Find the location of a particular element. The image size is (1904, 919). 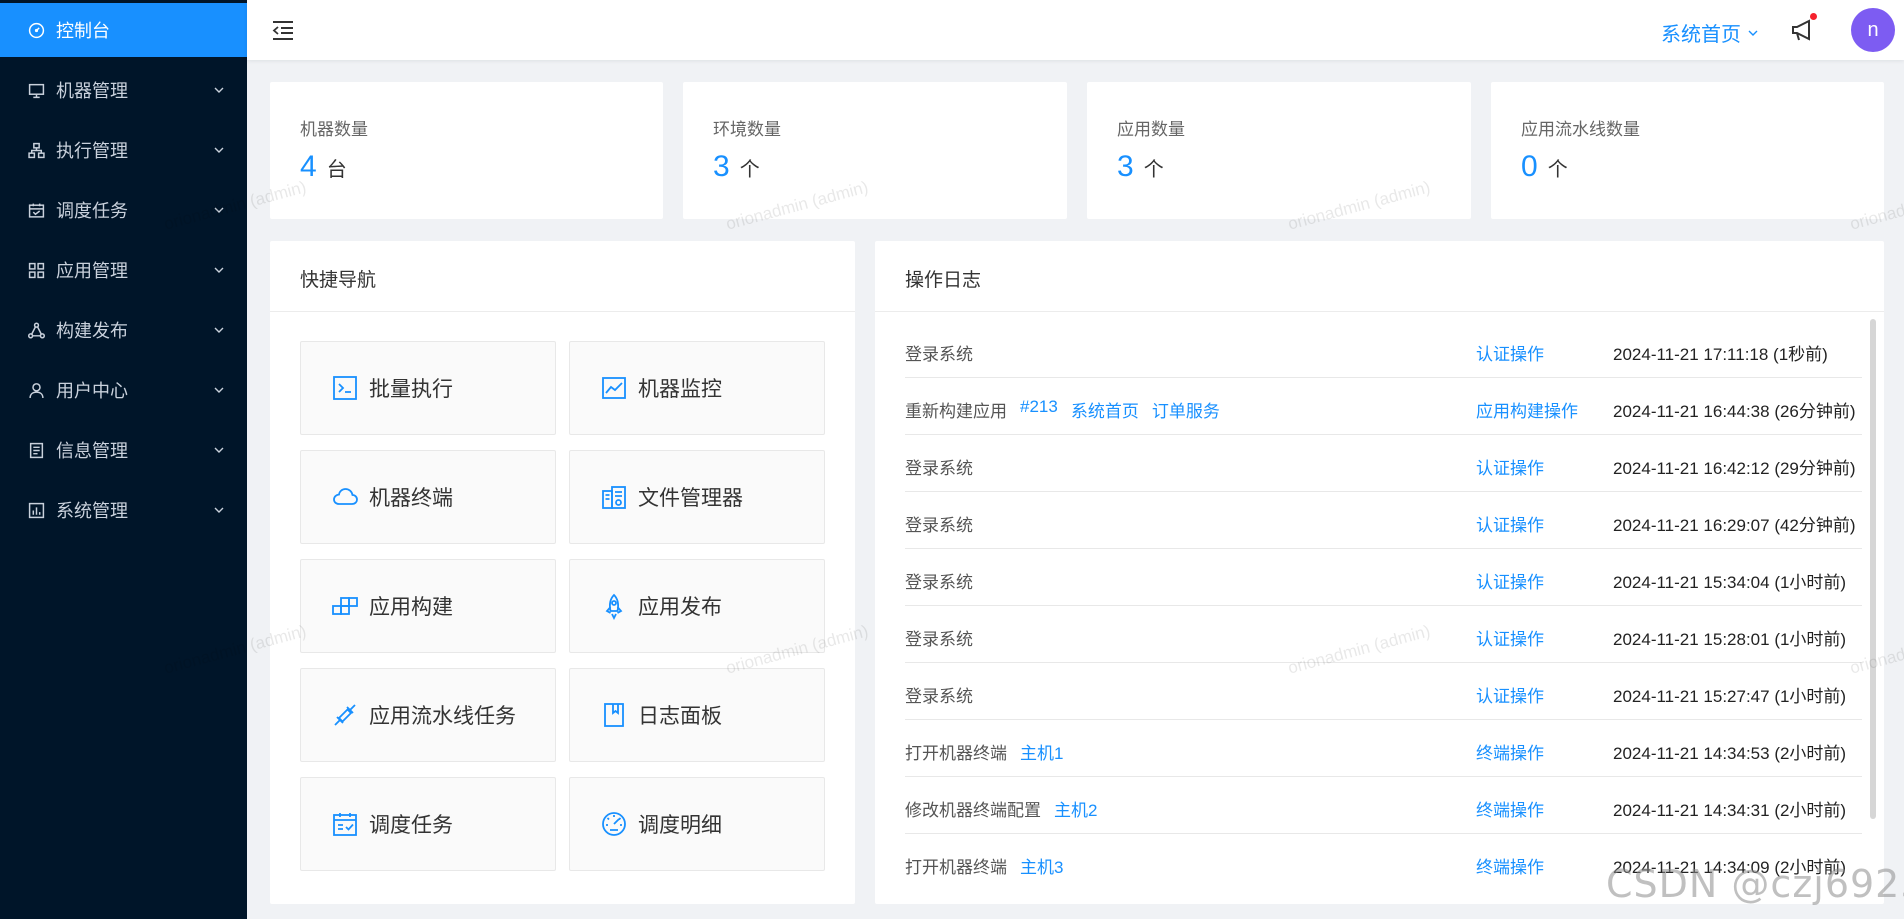

panel-title: 快捷导航 is located at coordinates (338, 280).